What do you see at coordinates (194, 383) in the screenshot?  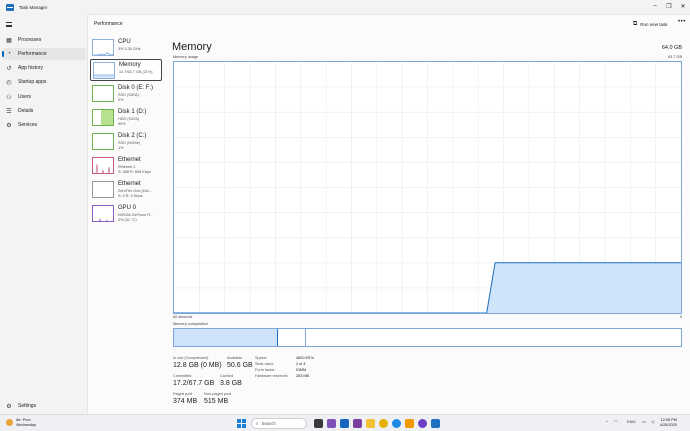 I see `committed-value: 17.2/67.7 GB` at bounding box center [194, 383].